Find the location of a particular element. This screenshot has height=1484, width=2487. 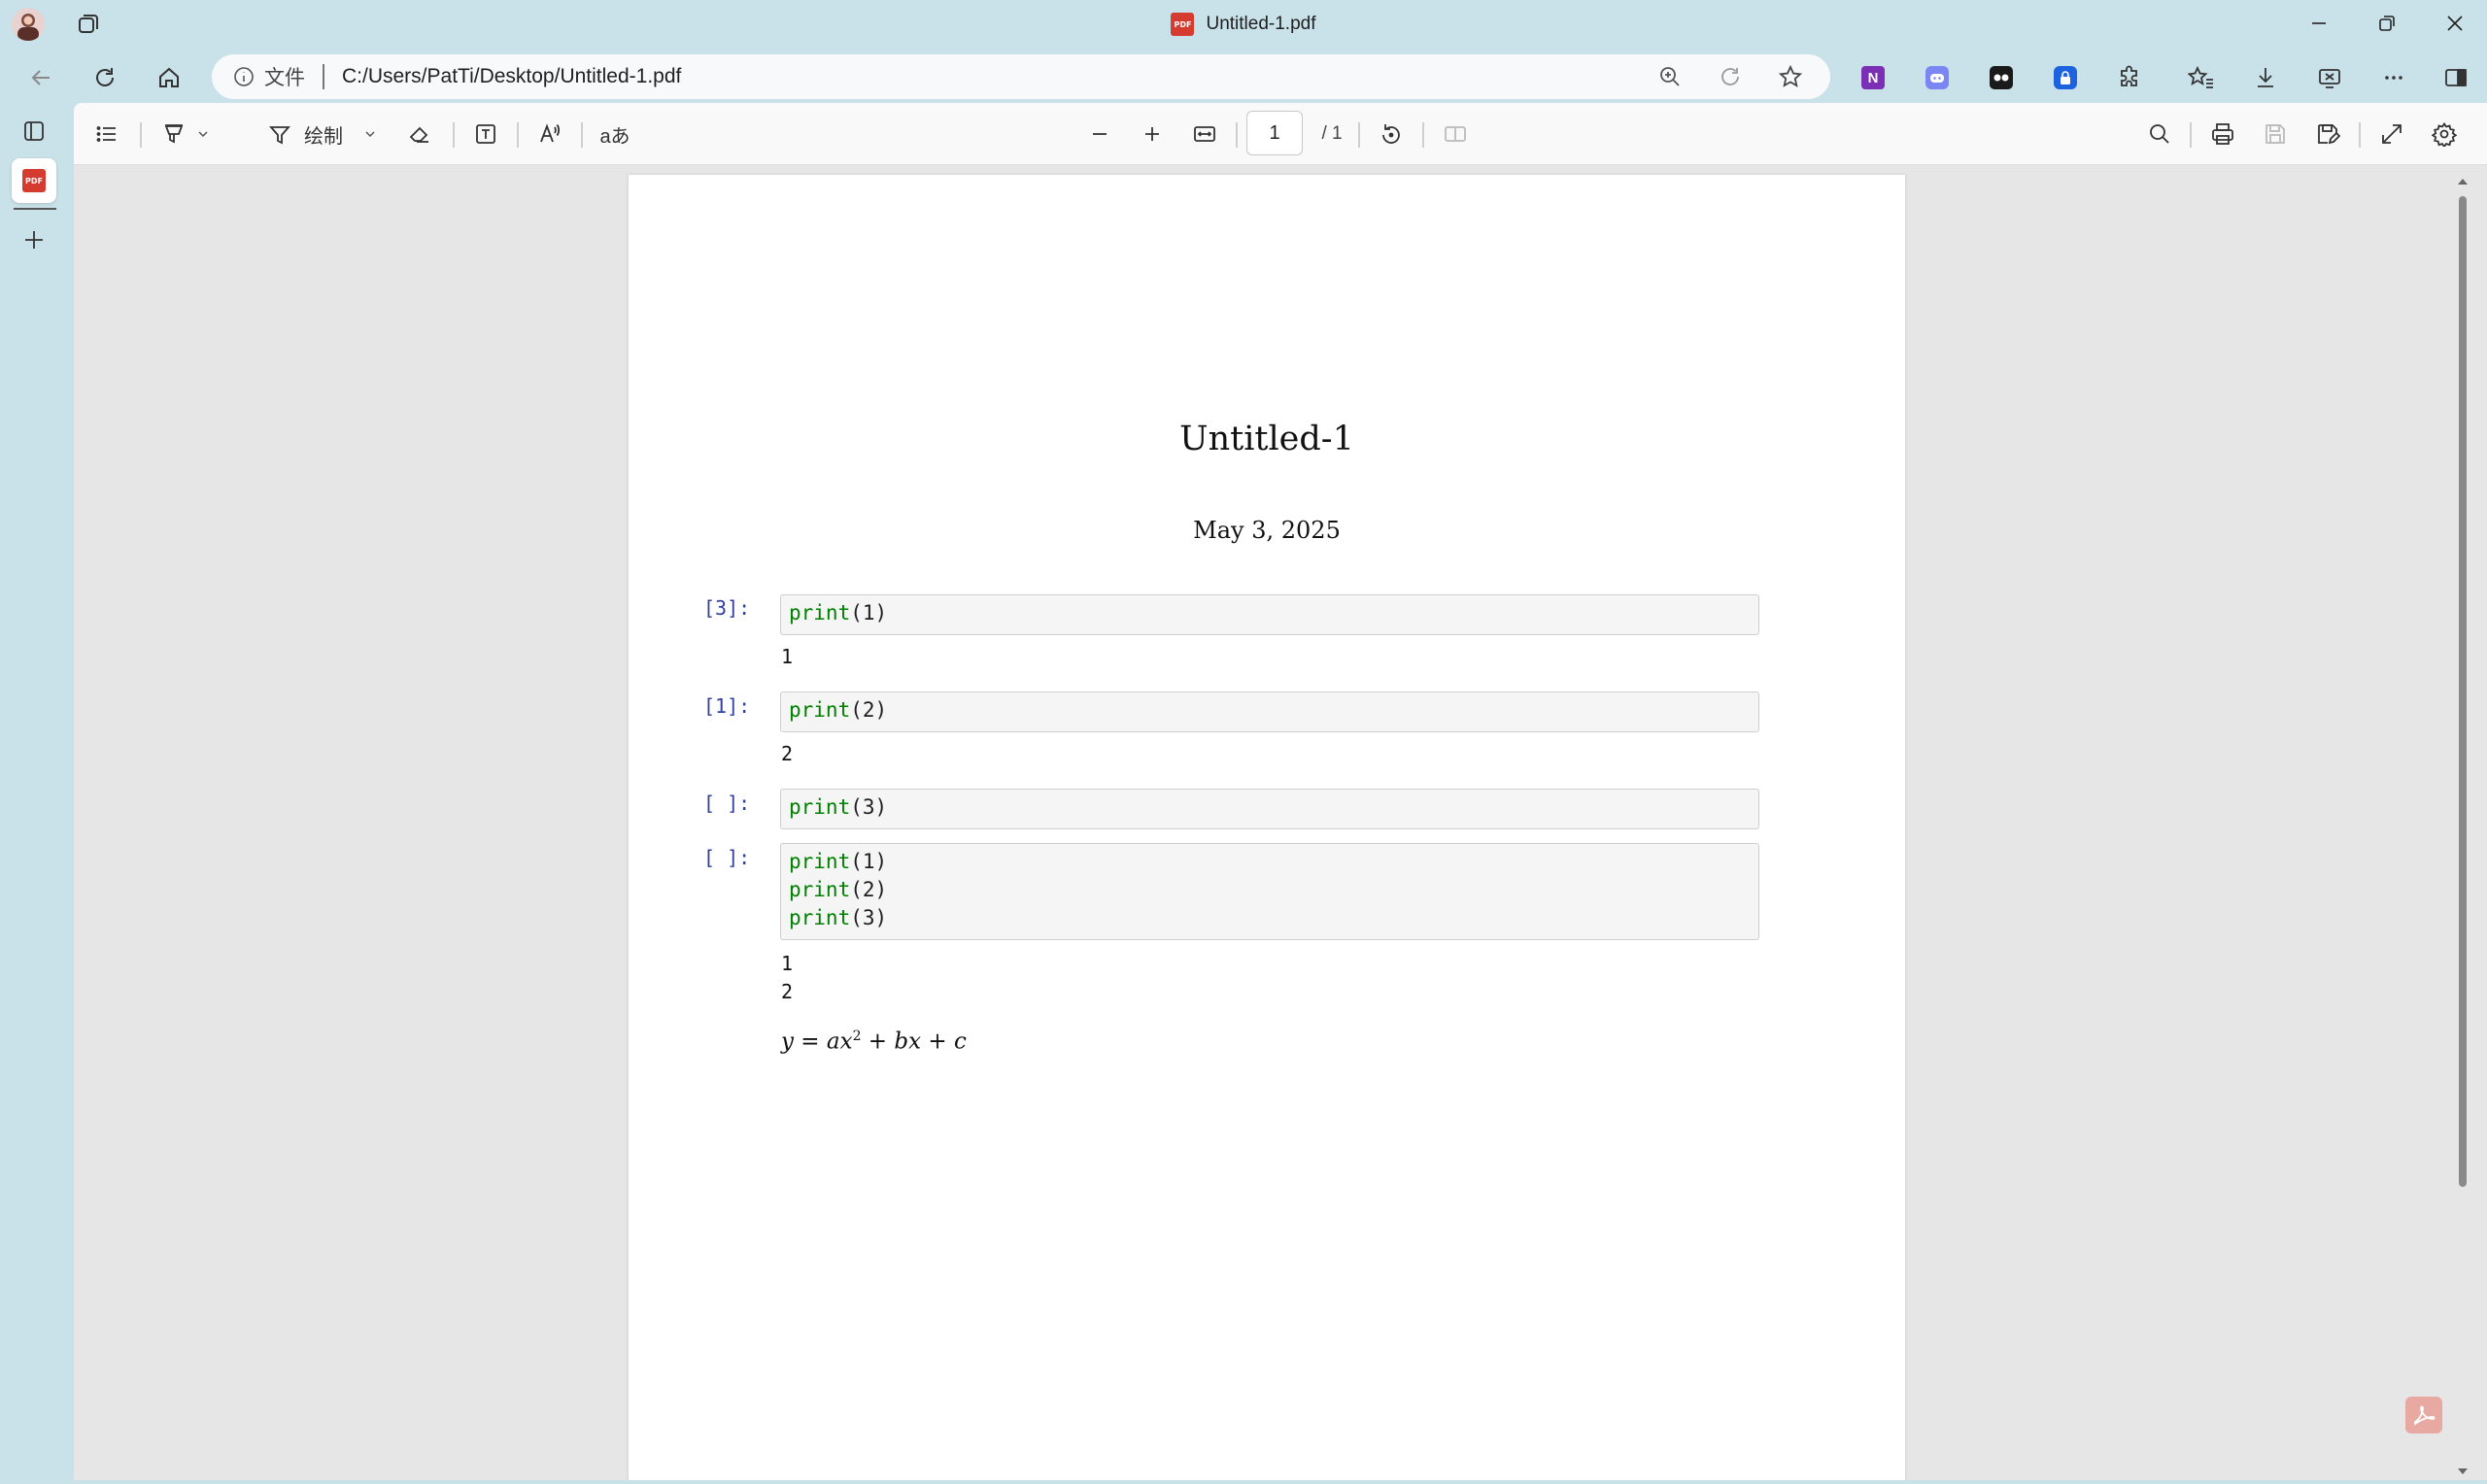

site-info: 文件 is located at coordinates (269, 76).